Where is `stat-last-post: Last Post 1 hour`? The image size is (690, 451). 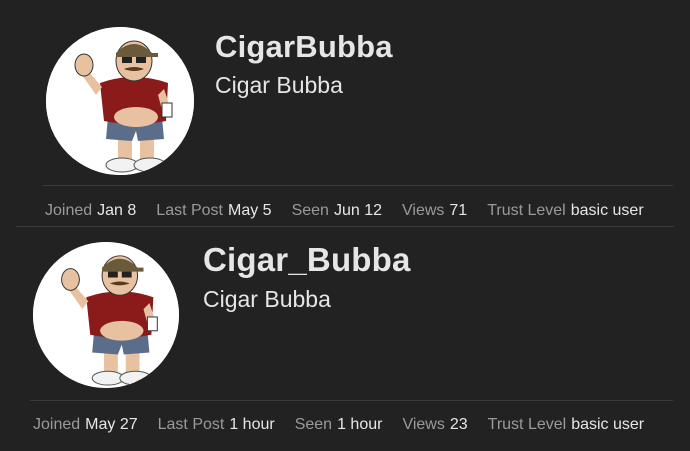 stat-last-post: Last Post 1 hour is located at coordinates (216, 425).